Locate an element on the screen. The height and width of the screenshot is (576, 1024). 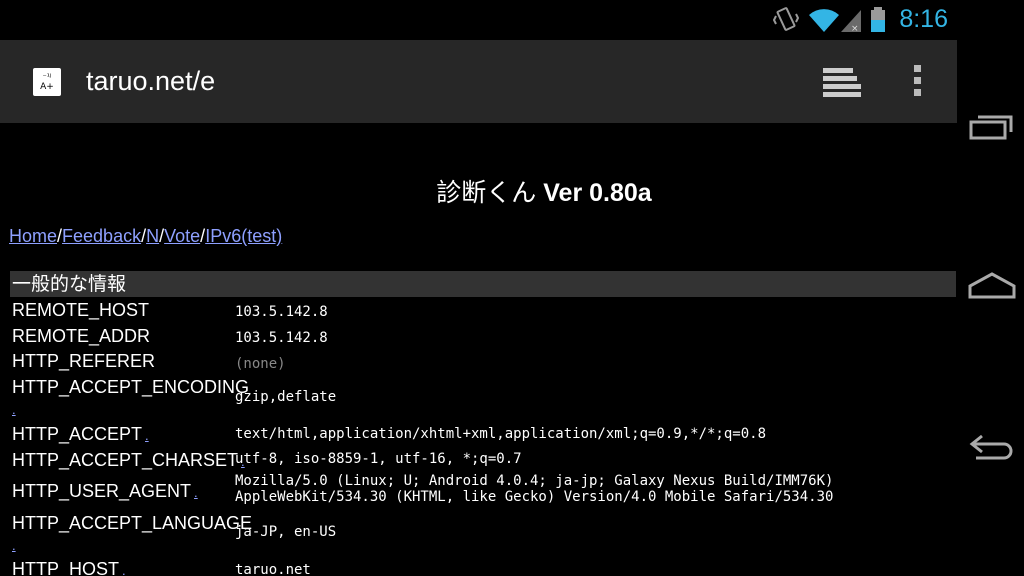
back-icon is located at coordinates (992, 447).